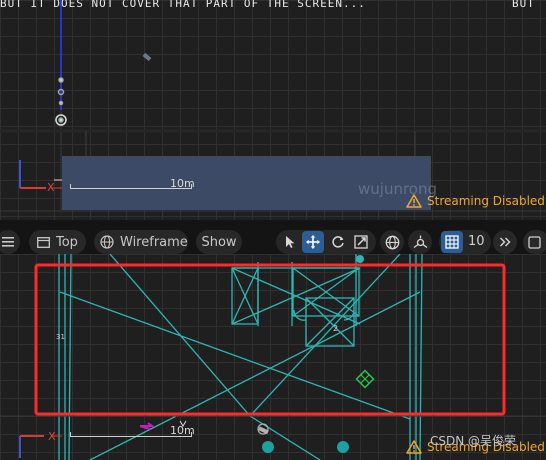 The image size is (546, 460). I want to click on view-mode-label: Wireframe, so click(154, 242).